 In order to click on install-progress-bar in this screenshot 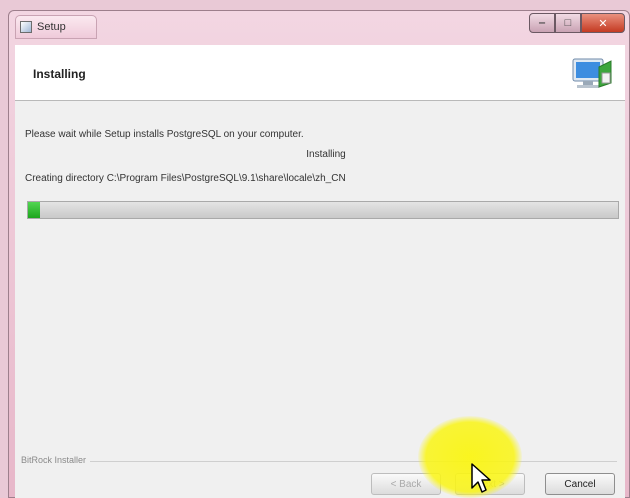, I will do `click(323, 210)`.